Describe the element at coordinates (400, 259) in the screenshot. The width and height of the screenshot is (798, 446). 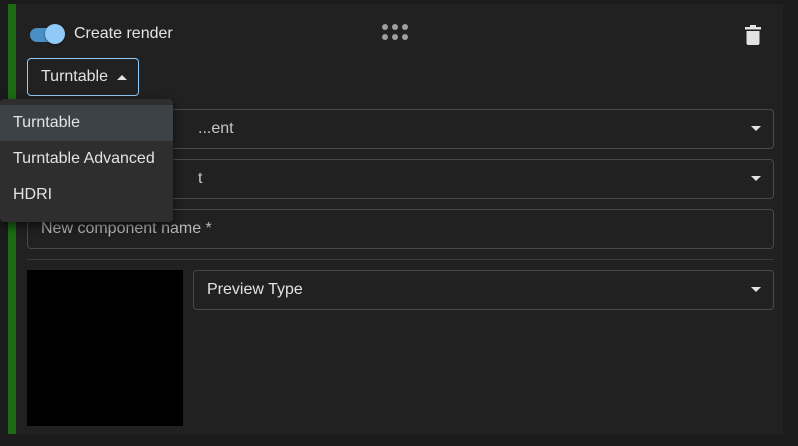
I see `section-divider` at that location.